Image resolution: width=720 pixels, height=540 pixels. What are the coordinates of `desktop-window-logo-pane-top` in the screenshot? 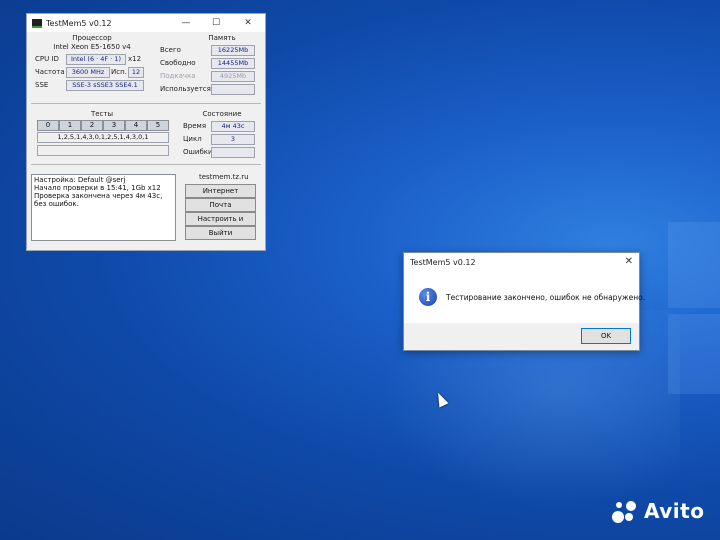 It's located at (694, 265).